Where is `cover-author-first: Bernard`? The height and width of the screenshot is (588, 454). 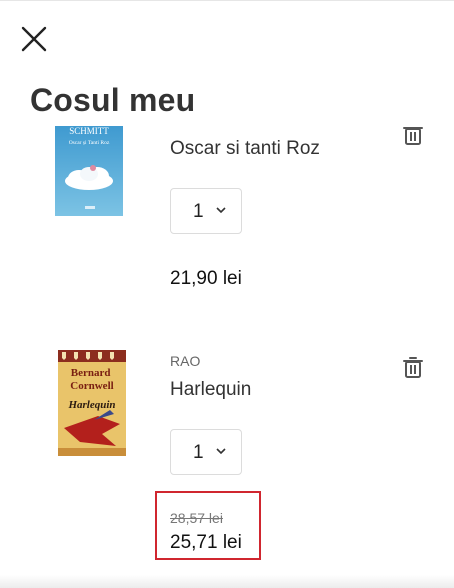 cover-author-first: Bernard is located at coordinates (91, 373).